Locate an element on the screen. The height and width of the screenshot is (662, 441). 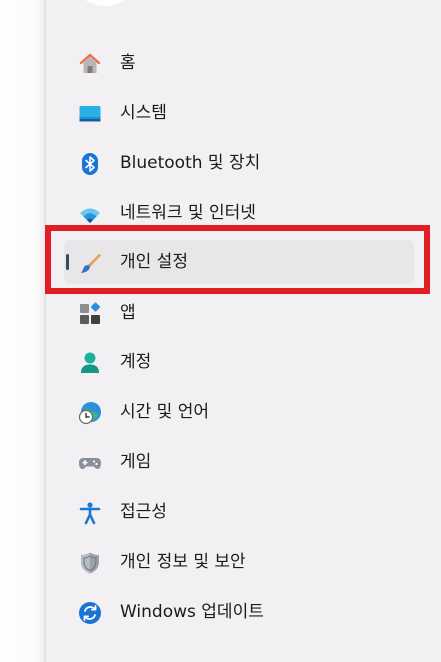
apps-icon is located at coordinates (90, 313).